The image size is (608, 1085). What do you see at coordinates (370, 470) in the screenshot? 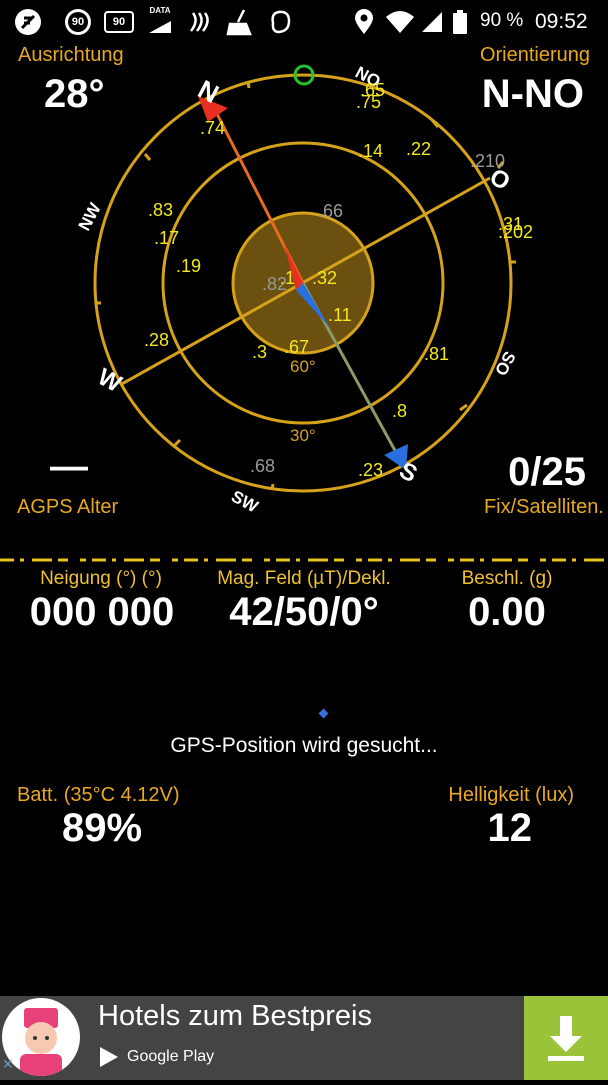
I see `satellite-label: .23` at bounding box center [370, 470].